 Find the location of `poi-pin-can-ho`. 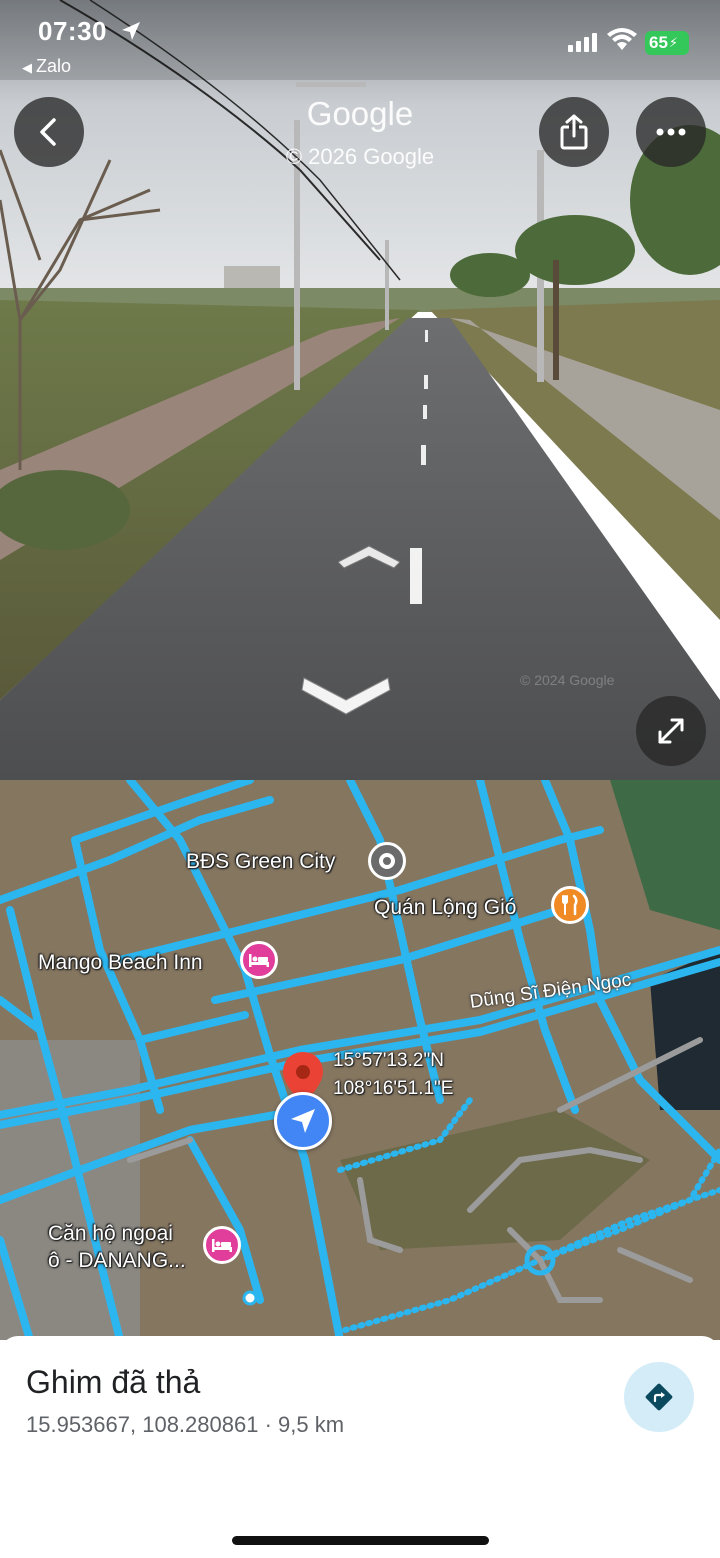

poi-pin-can-ho is located at coordinates (222, 1245).